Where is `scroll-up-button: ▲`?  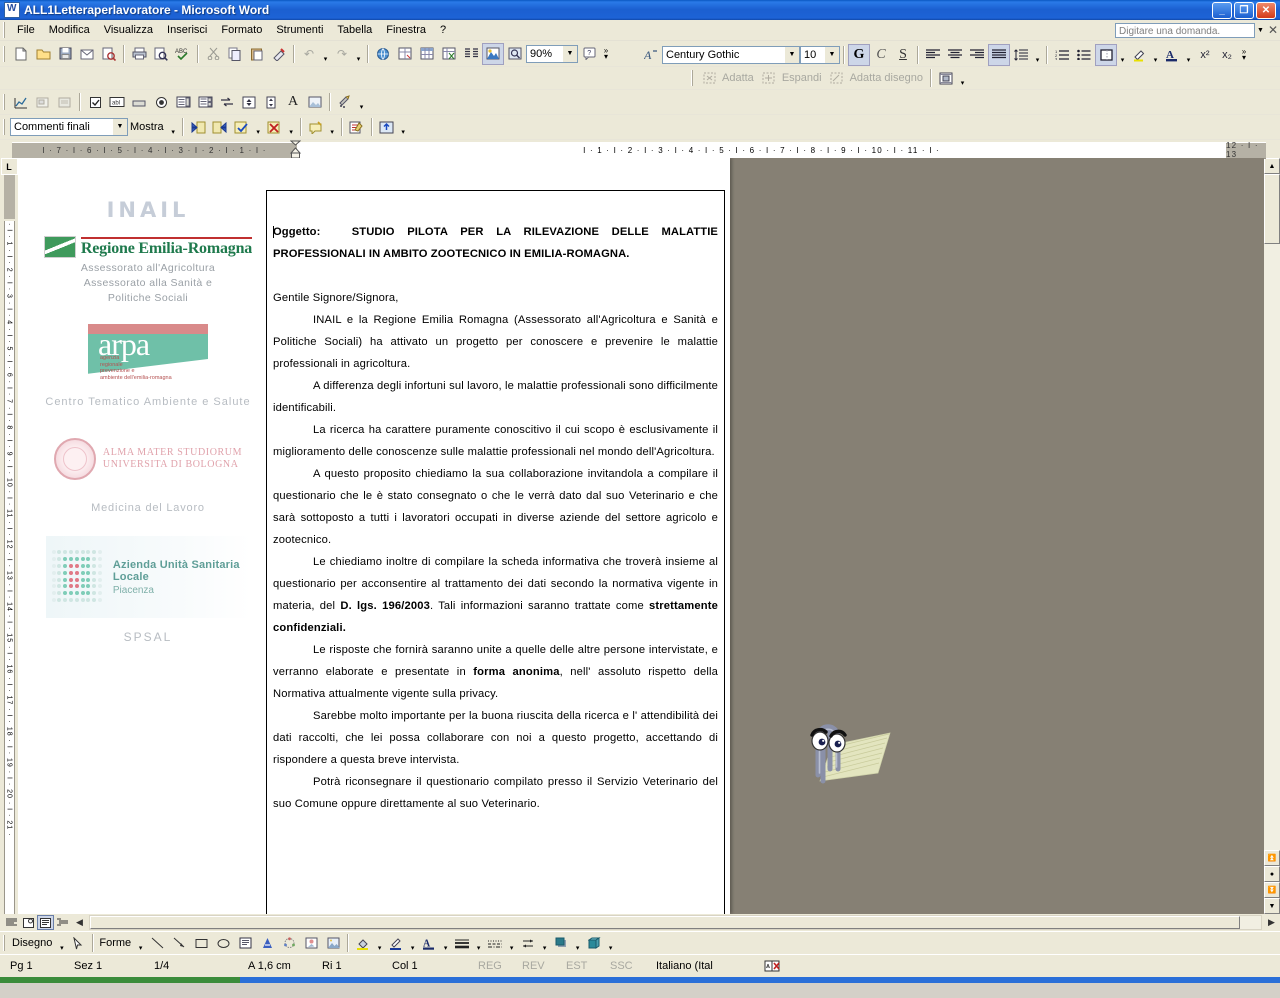 scroll-up-button: ▲ is located at coordinates (1272, 166).